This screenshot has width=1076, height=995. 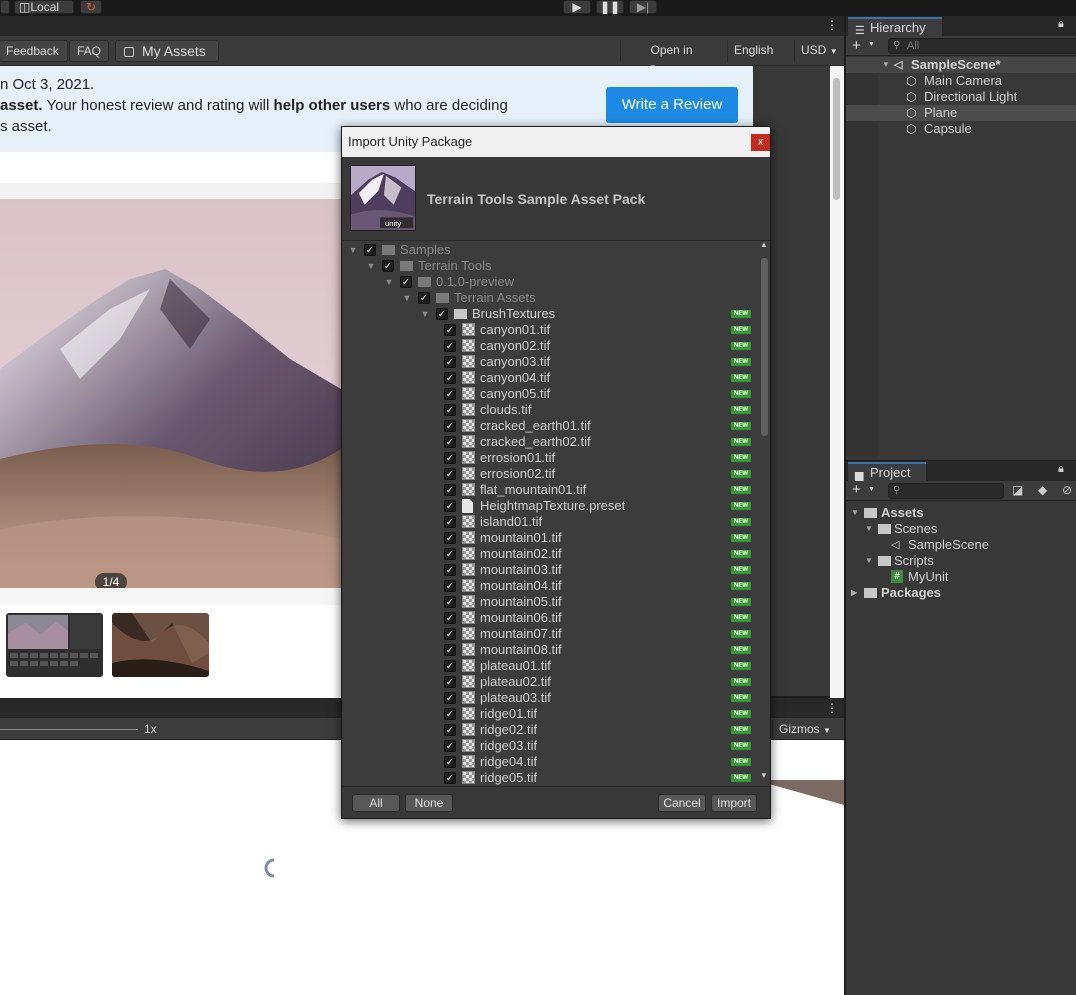 What do you see at coordinates (550, 650) in the screenshot?
I see `tree-row: ✓ mountain08.tif NEW` at bounding box center [550, 650].